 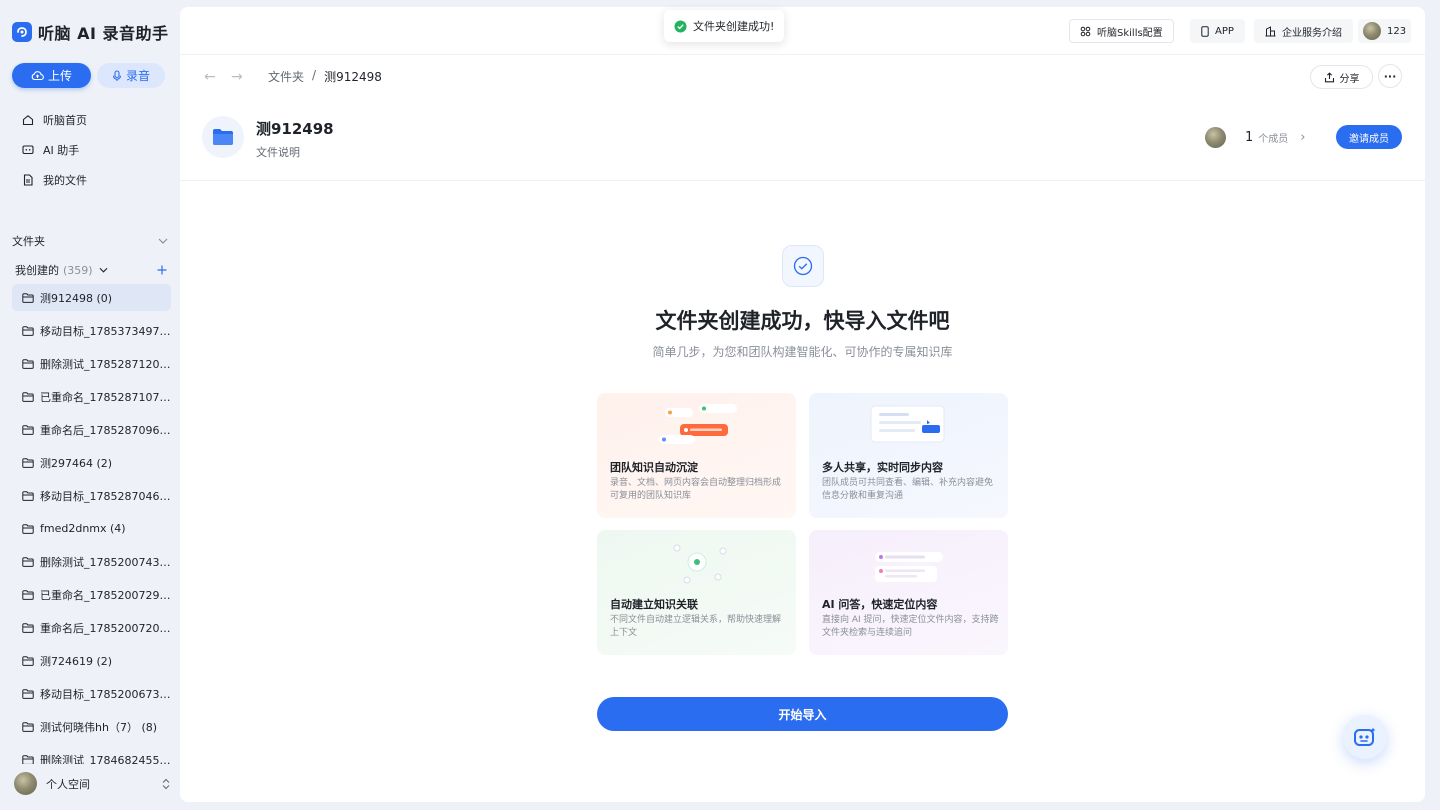 I want to click on forward-arrow-icon: →, so click(x=237, y=77).